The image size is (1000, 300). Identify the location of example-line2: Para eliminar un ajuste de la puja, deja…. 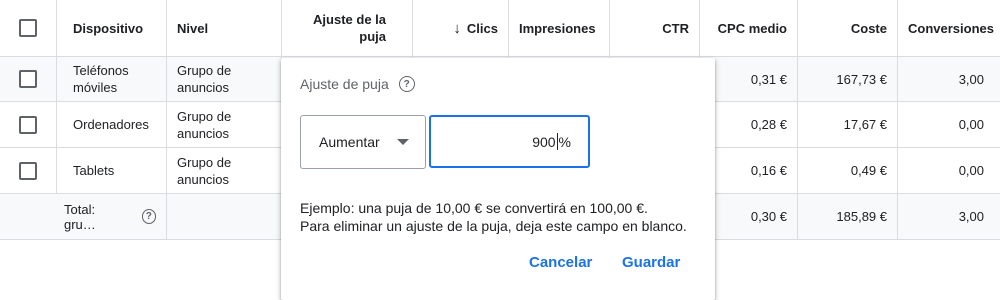
(493, 226).